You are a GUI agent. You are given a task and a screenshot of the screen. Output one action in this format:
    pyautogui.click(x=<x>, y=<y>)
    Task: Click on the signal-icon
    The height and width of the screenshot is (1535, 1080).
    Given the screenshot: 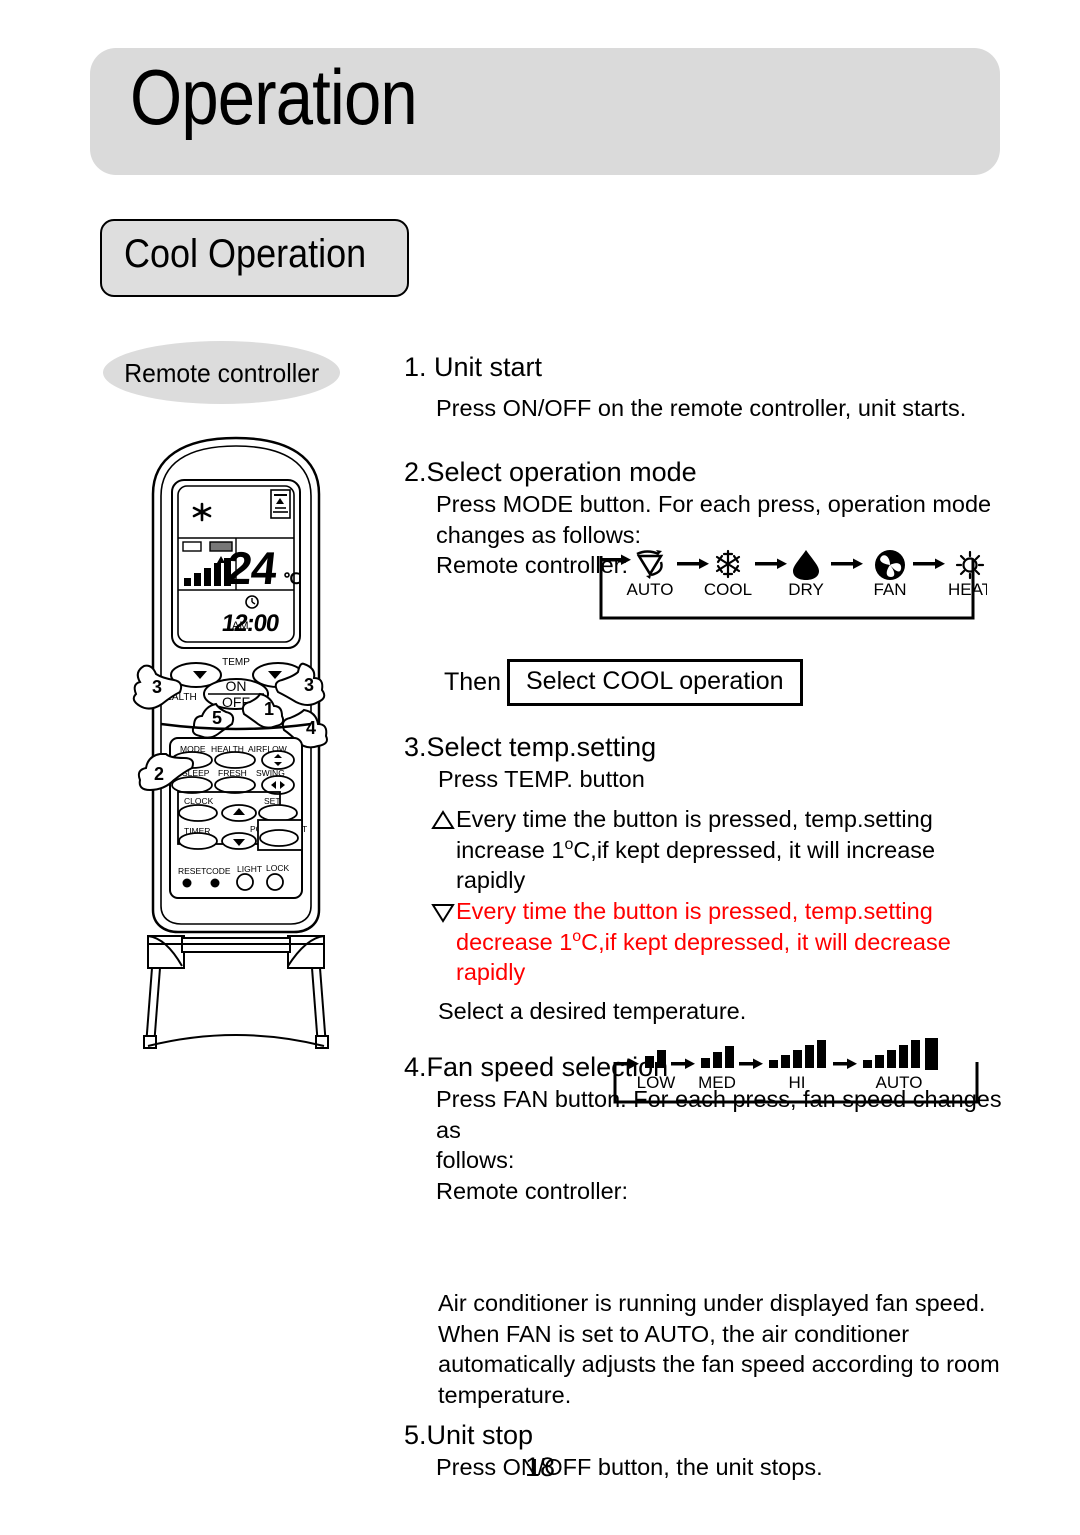 What is the action you would take?
    pyautogui.click(x=280, y=504)
    